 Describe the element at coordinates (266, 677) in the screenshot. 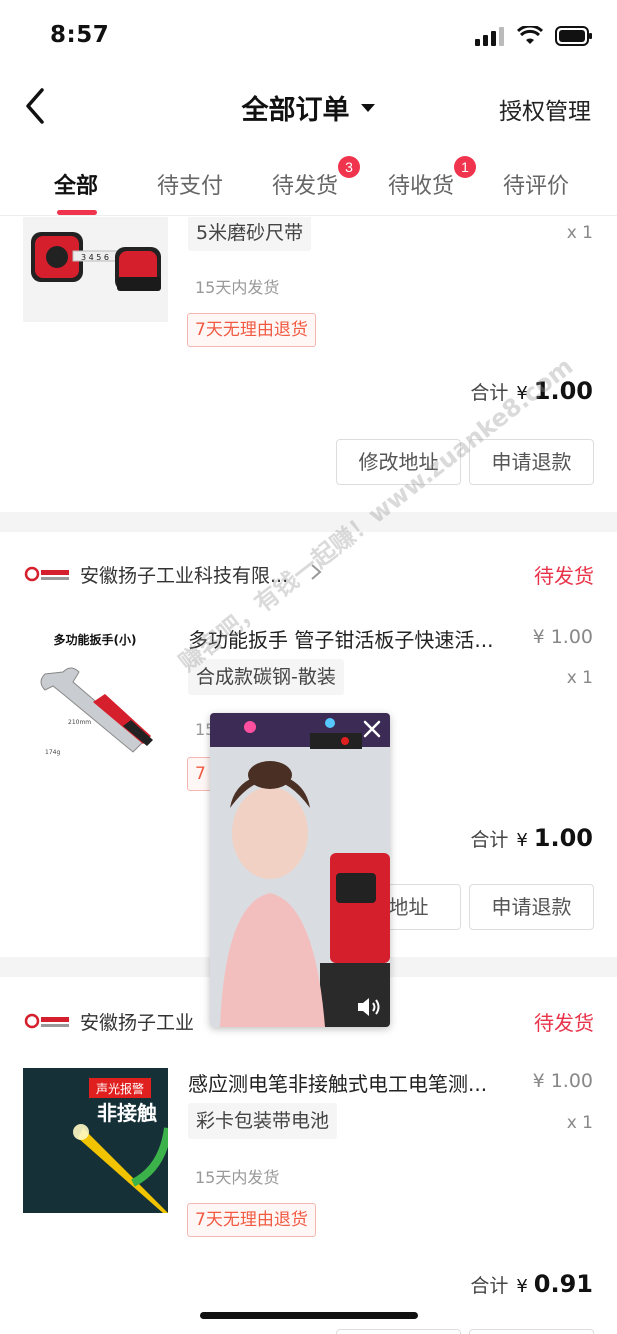

I see `product-sku: 合成款碳钢-散装` at that location.